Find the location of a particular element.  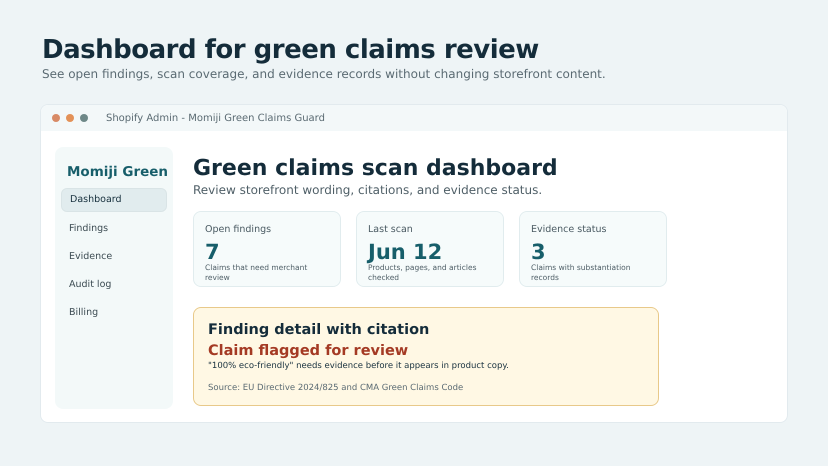

finding-title: Finding detail with citation is located at coordinates (319, 330).